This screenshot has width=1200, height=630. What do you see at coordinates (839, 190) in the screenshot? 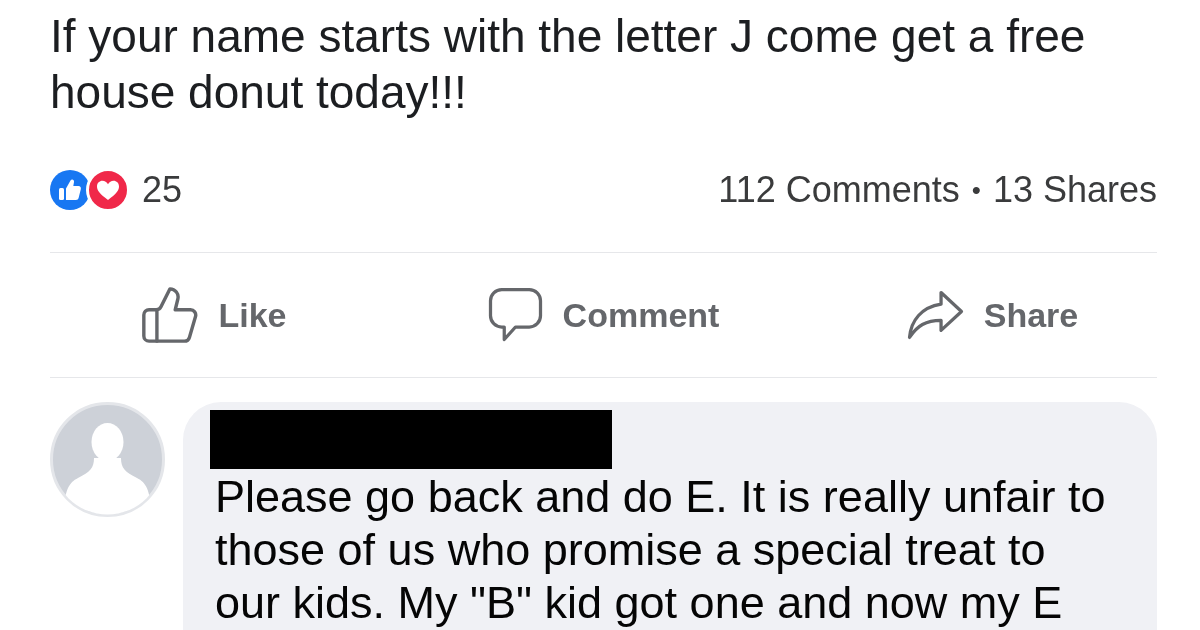
I see `comment-count: 112 Comments` at bounding box center [839, 190].